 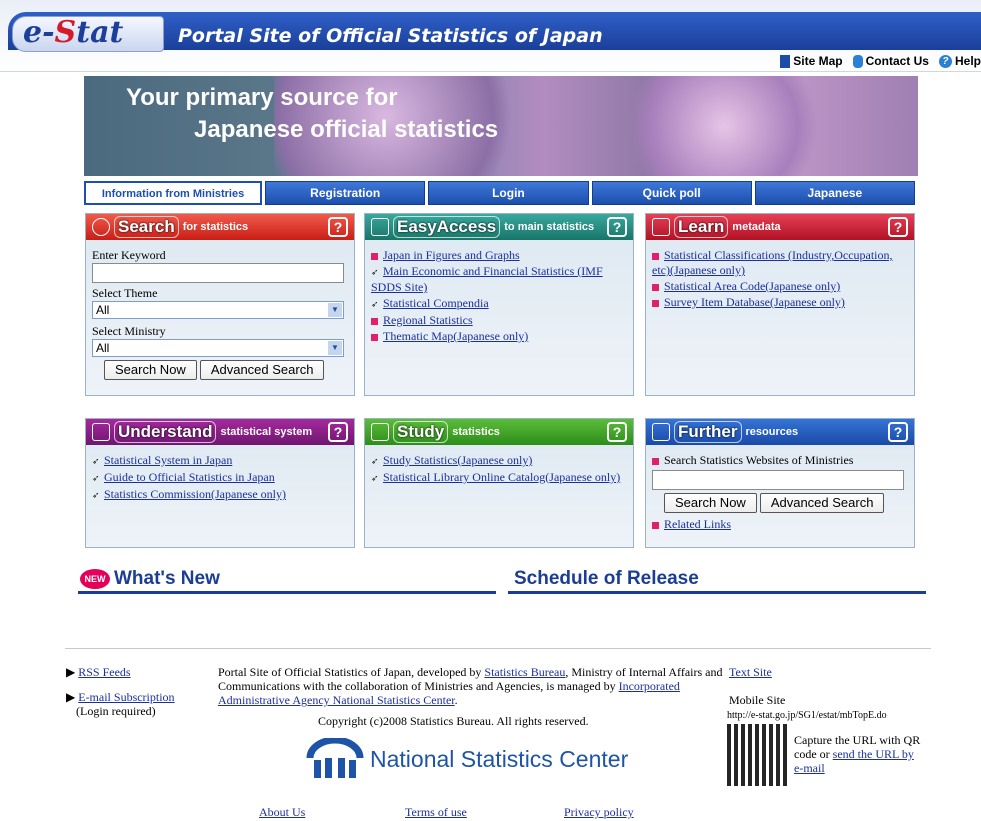 What do you see at coordinates (101, 432) in the screenshot?
I see `building-icon` at bounding box center [101, 432].